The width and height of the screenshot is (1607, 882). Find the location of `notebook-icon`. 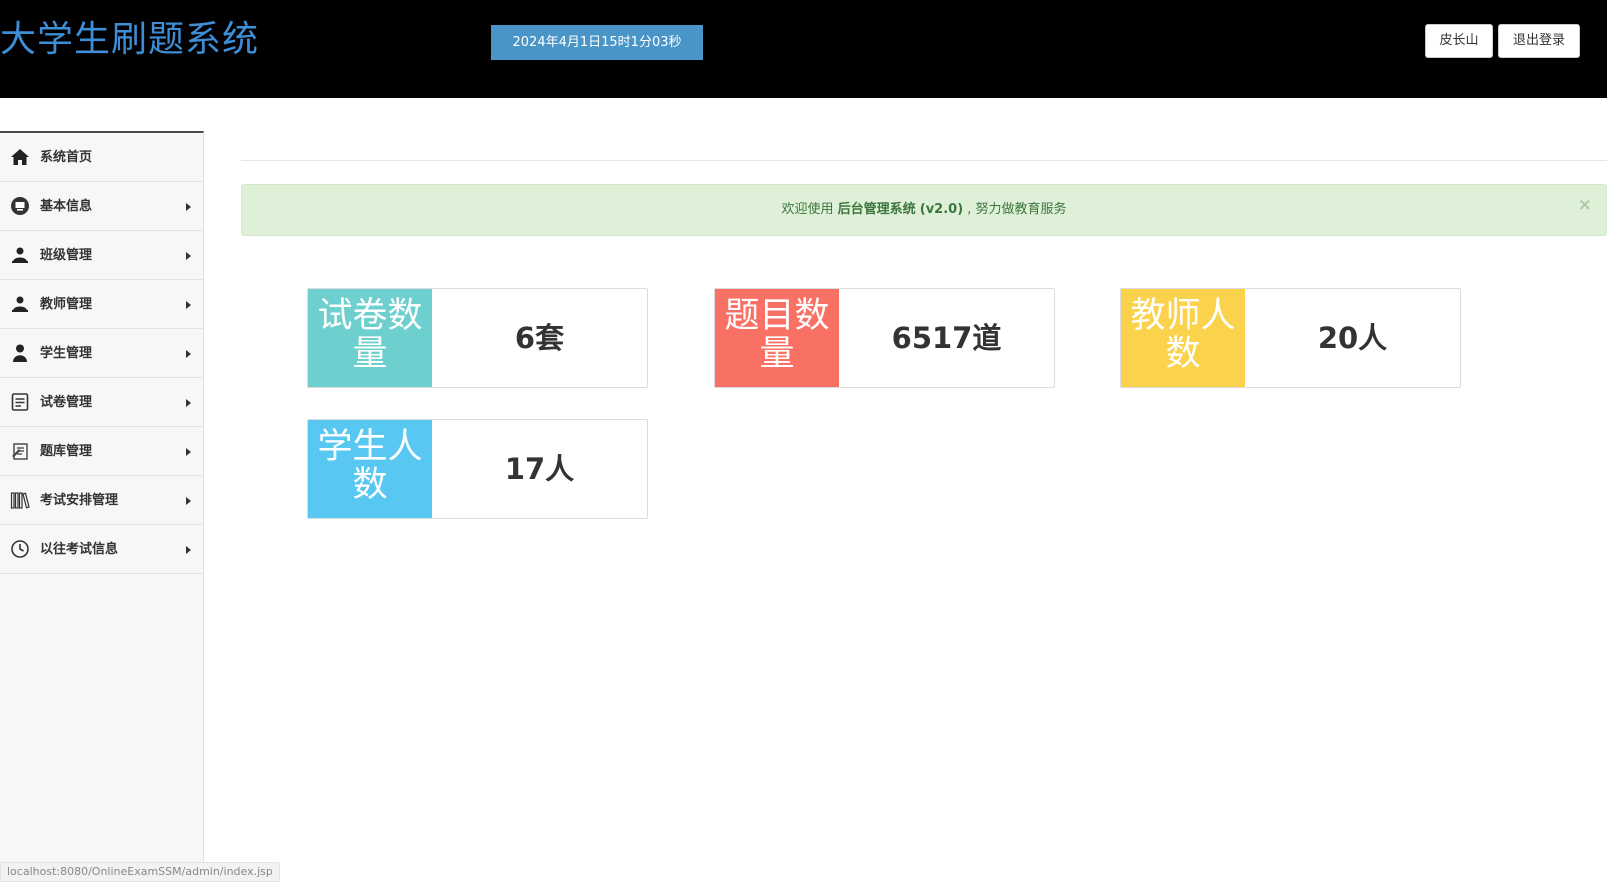

notebook-icon is located at coordinates (20, 451).